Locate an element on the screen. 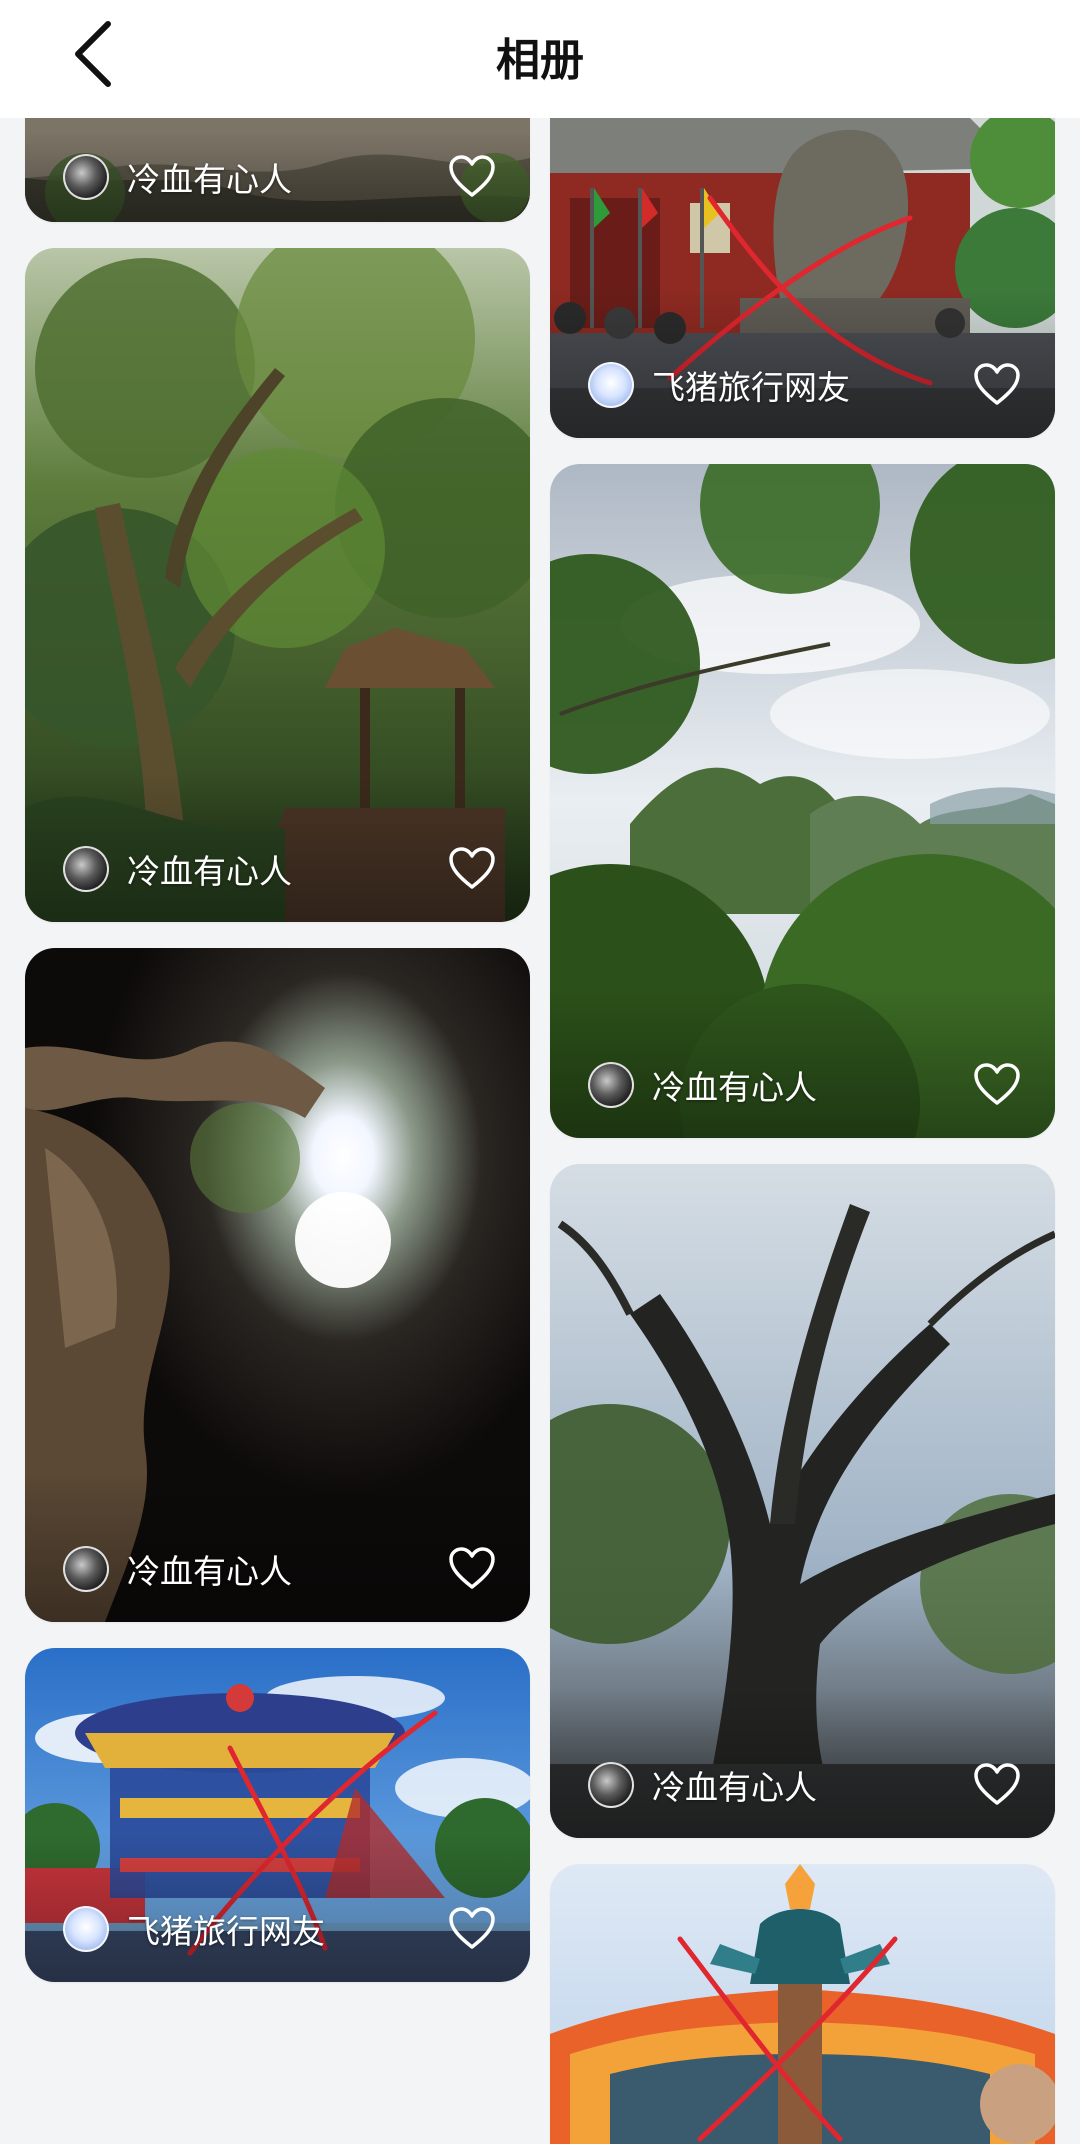 The width and height of the screenshot is (1080, 2144). photo-card-temple-lion: 飞猪旅行网友 is located at coordinates (802, 278).